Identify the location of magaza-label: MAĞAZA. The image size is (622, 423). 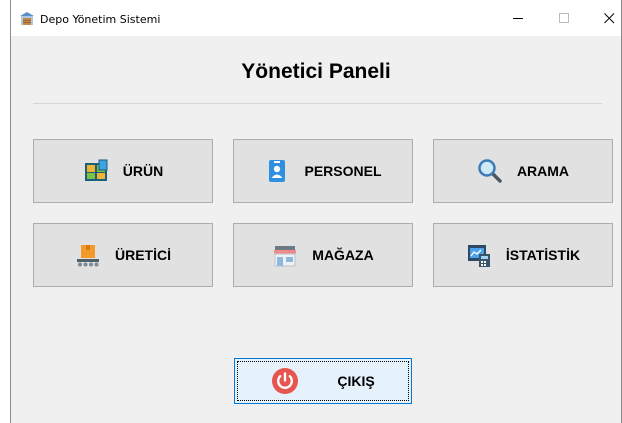
(343, 255).